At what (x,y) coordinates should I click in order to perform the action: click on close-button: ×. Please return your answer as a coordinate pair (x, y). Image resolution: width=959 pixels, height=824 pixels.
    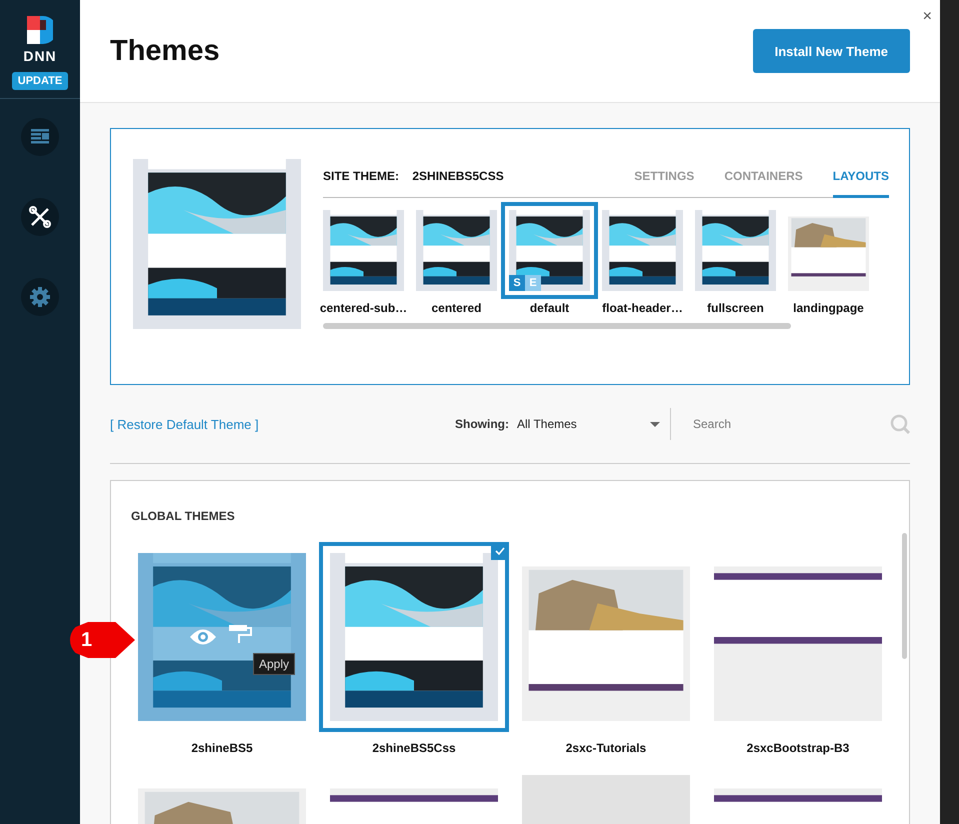
    Looking at the image, I should click on (927, 17).